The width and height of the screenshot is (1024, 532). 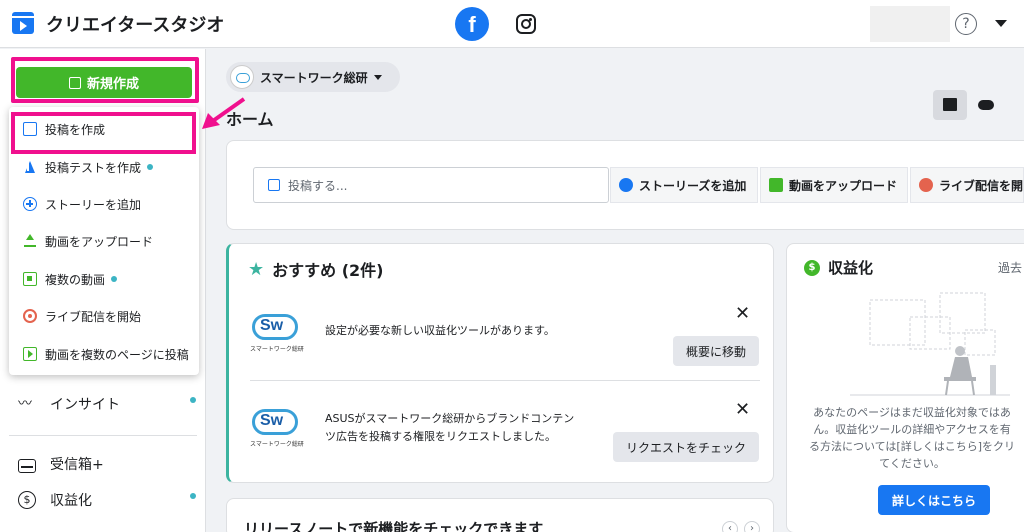 What do you see at coordinates (274, 185) in the screenshot?
I see `edit-icon` at bounding box center [274, 185].